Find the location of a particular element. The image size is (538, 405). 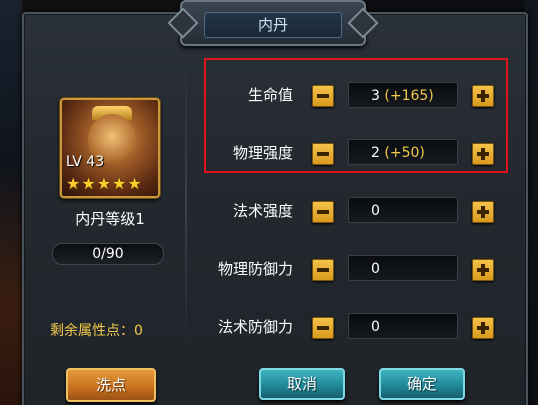

panel-title: 内丹 is located at coordinates (273, 25).